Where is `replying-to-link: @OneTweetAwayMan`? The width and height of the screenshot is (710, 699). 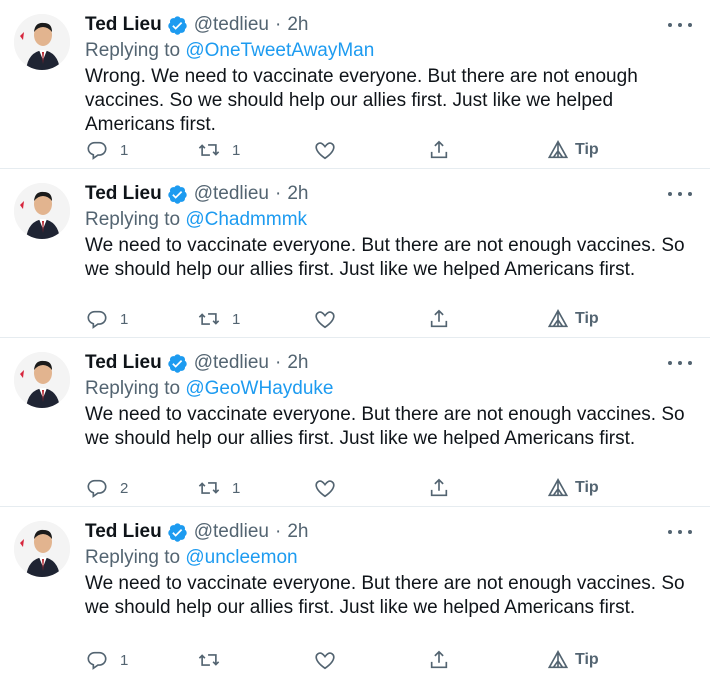 replying-to-link: @OneTweetAwayMan is located at coordinates (279, 50).